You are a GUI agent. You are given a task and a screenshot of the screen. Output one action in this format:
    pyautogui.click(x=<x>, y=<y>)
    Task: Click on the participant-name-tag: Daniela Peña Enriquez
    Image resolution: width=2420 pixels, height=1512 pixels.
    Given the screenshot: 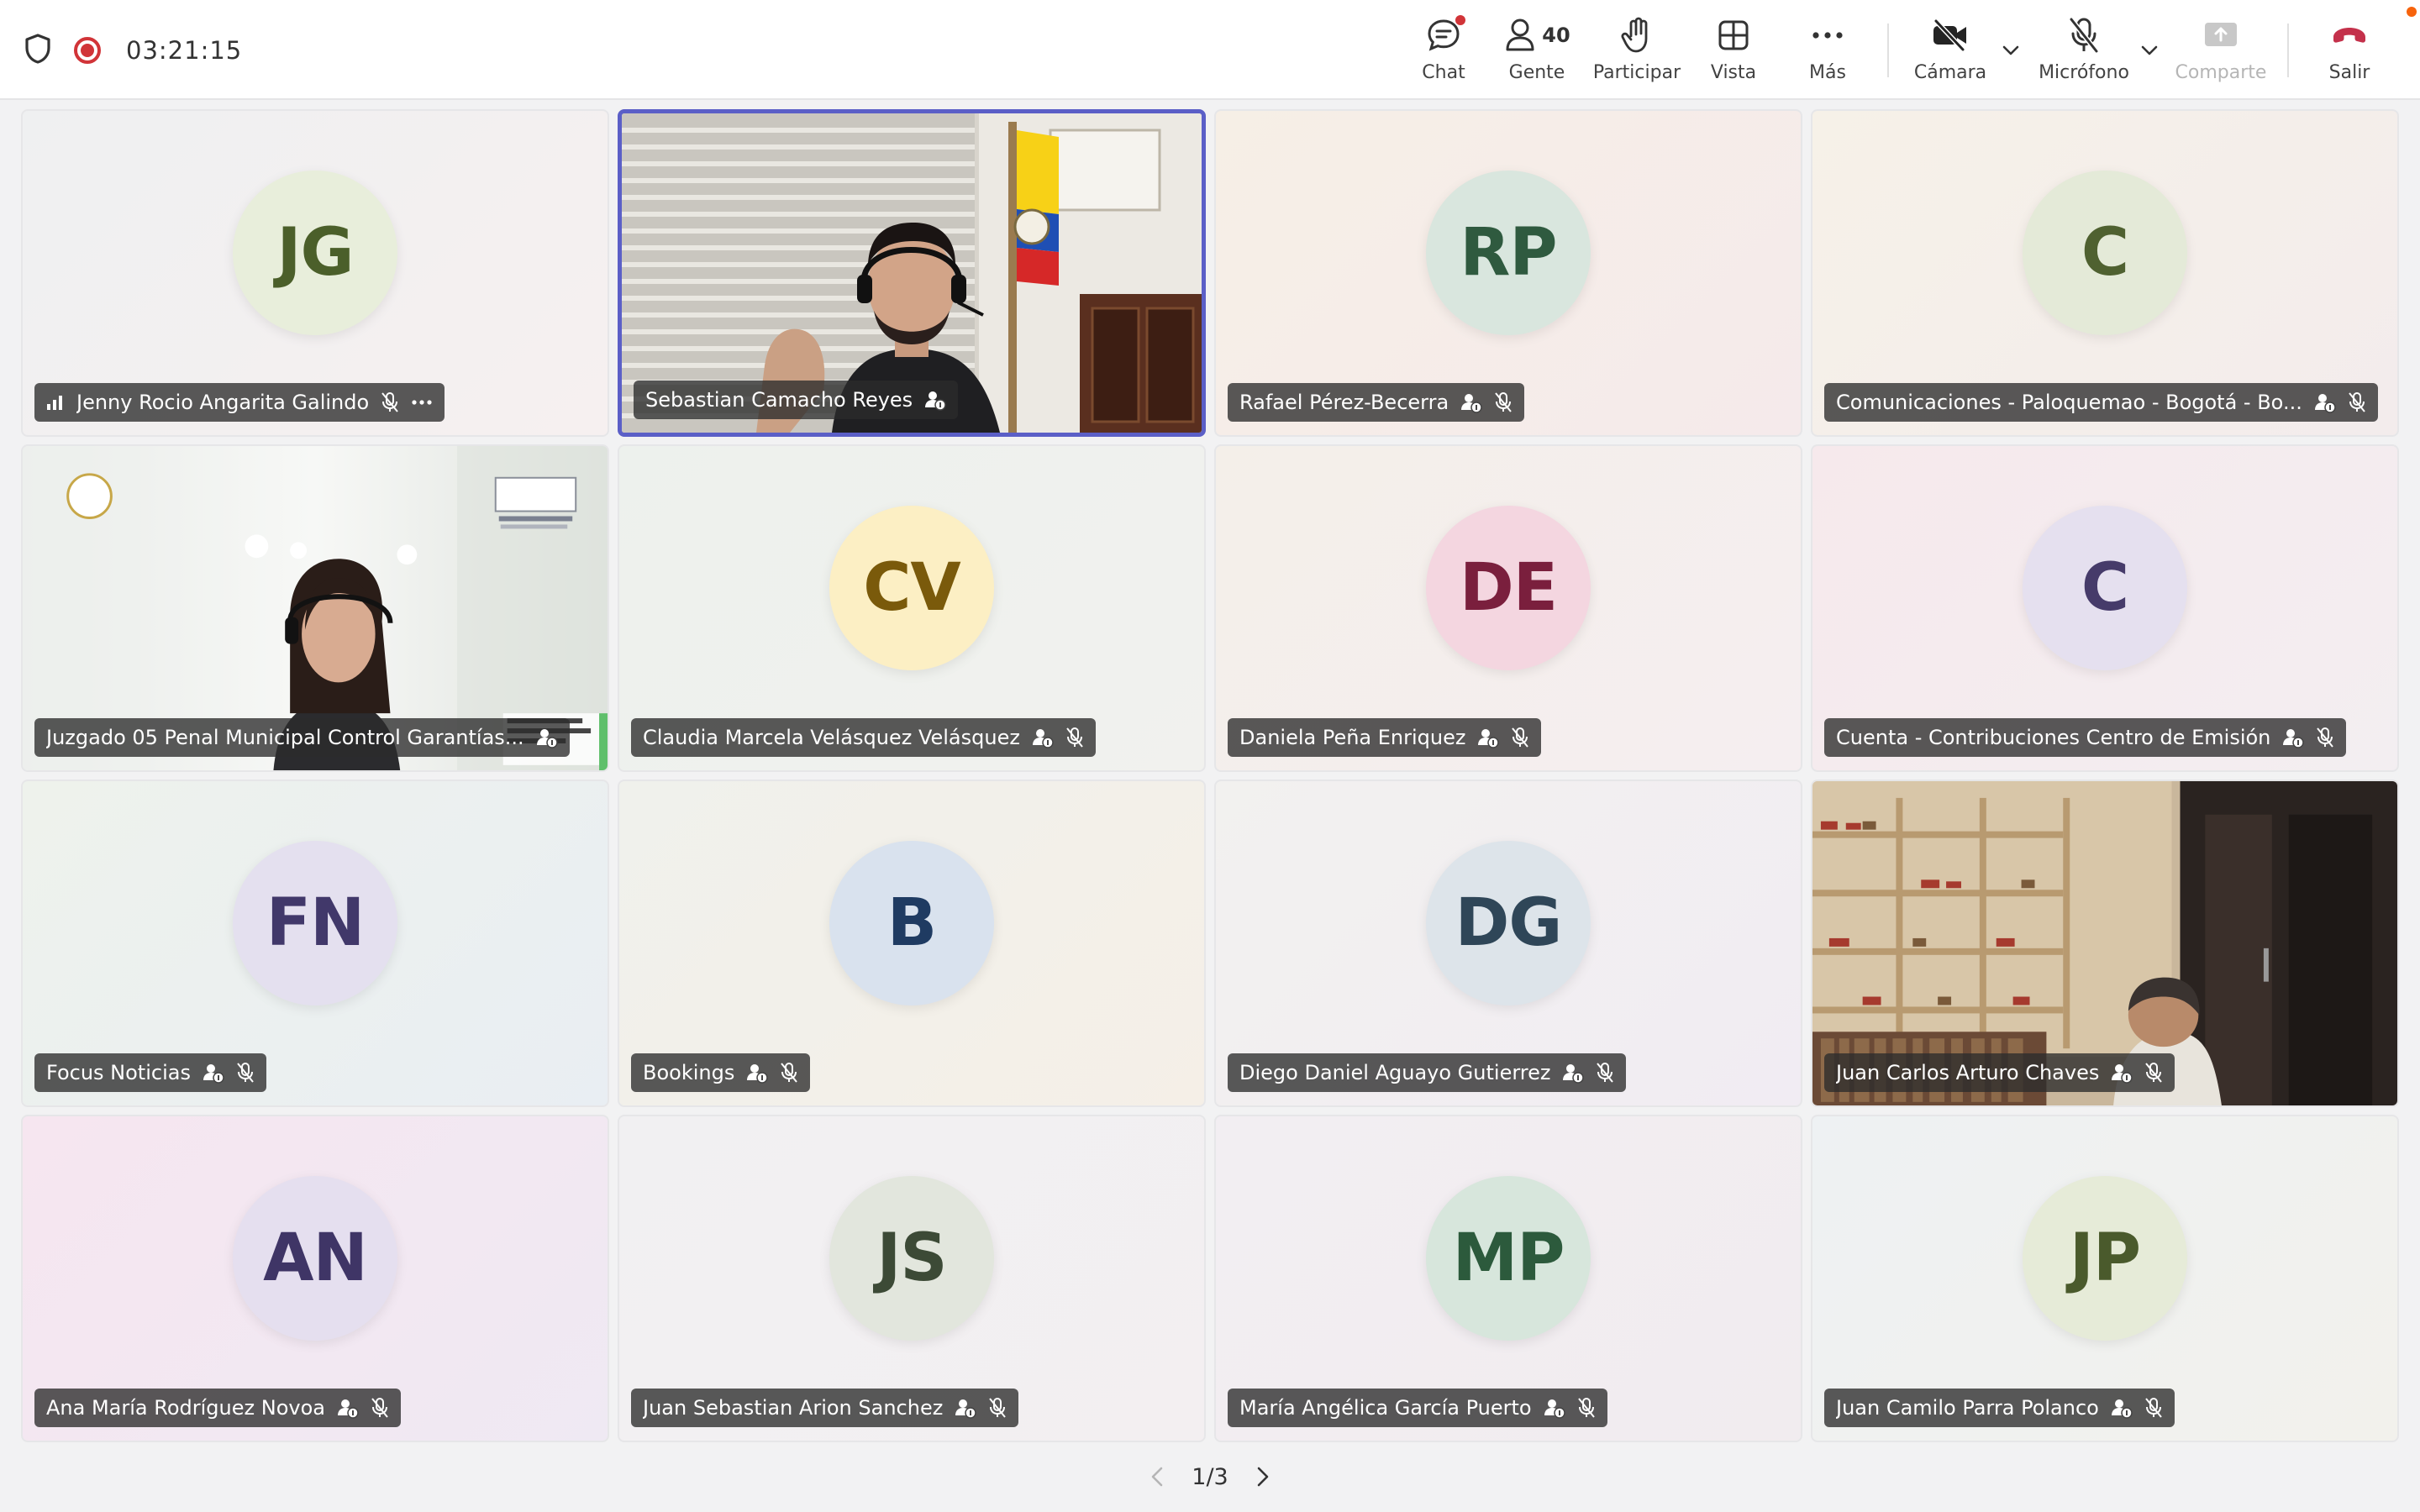 What is the action you would take?
    pyautogui.click(x=1385, y=737)
    